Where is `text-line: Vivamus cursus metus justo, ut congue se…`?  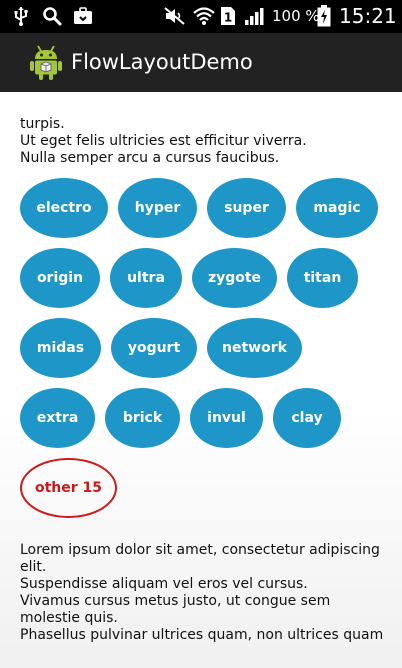 text-line: Vivamus cursus metus justo, ut congue se… is located at coordinates (175, 609).